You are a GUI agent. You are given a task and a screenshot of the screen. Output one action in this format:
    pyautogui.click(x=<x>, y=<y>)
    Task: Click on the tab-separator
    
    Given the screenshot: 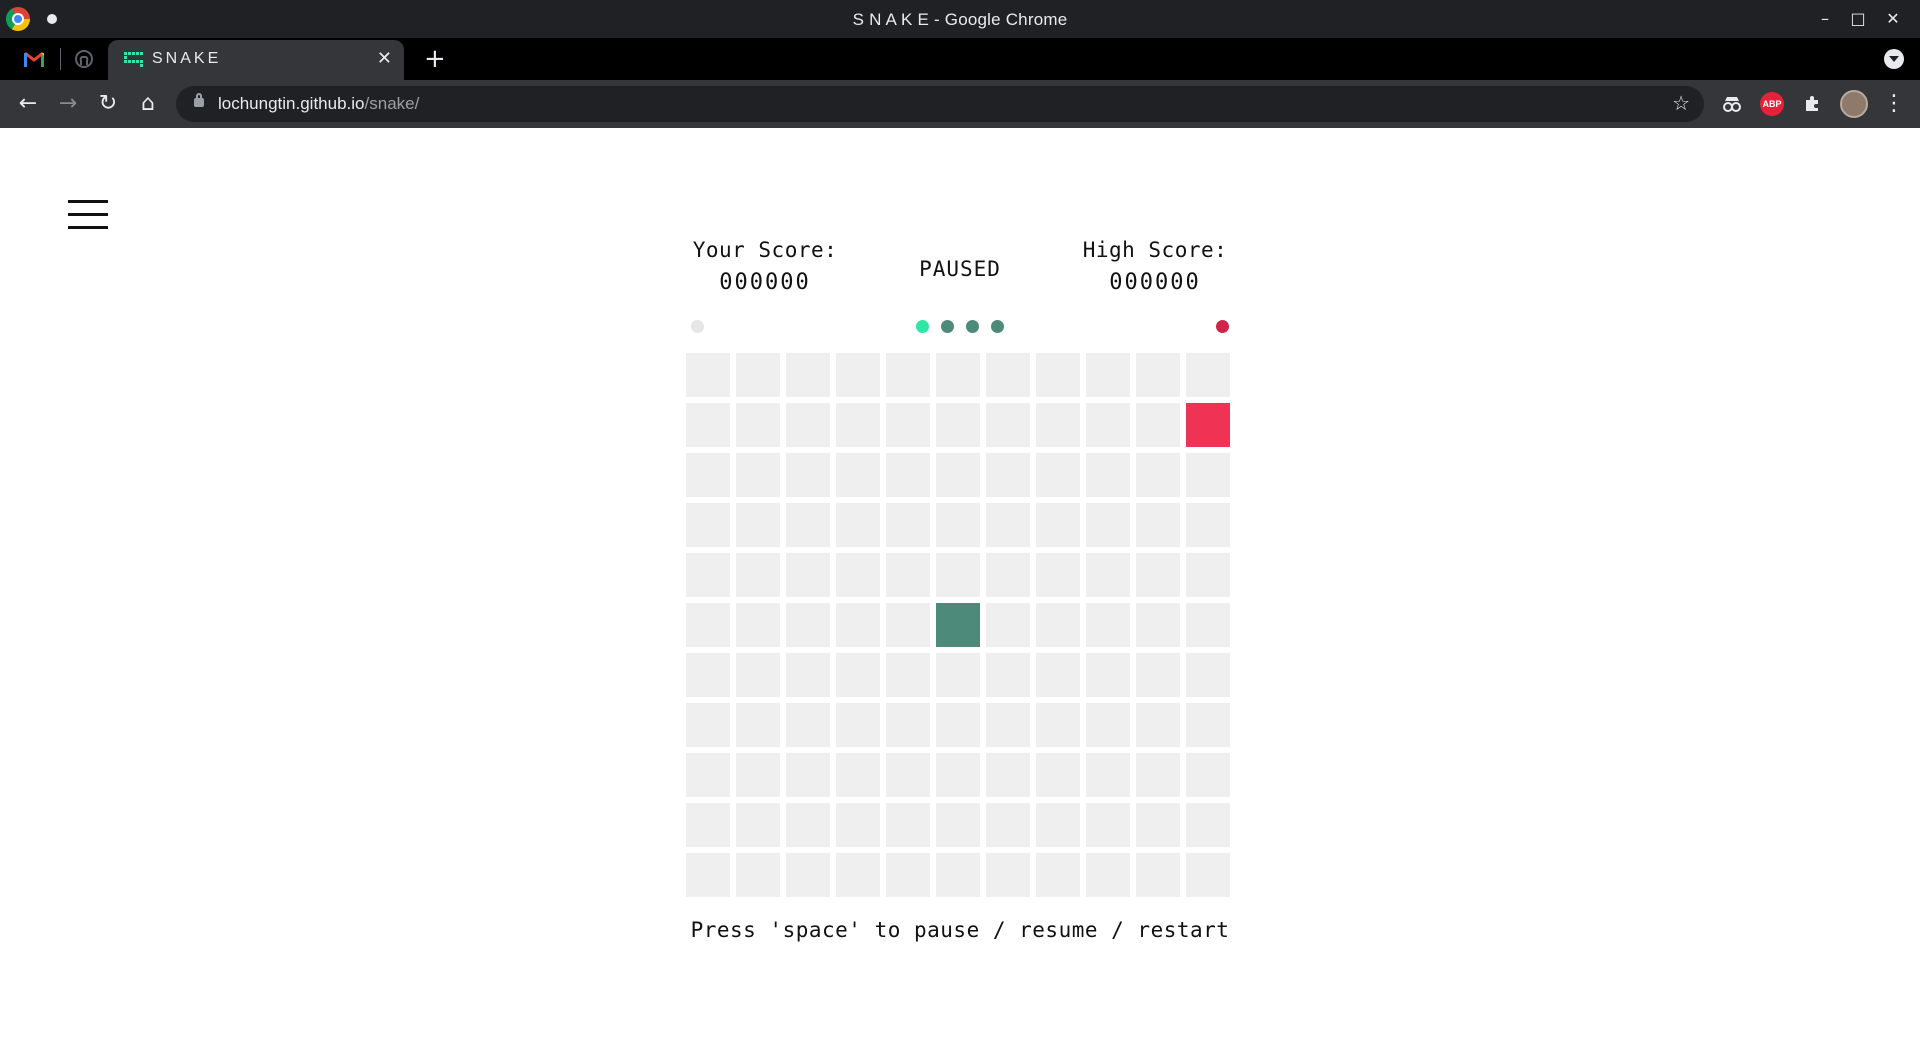 What is the action you would take?
    pyautogui.click(x=60, y=59)
    